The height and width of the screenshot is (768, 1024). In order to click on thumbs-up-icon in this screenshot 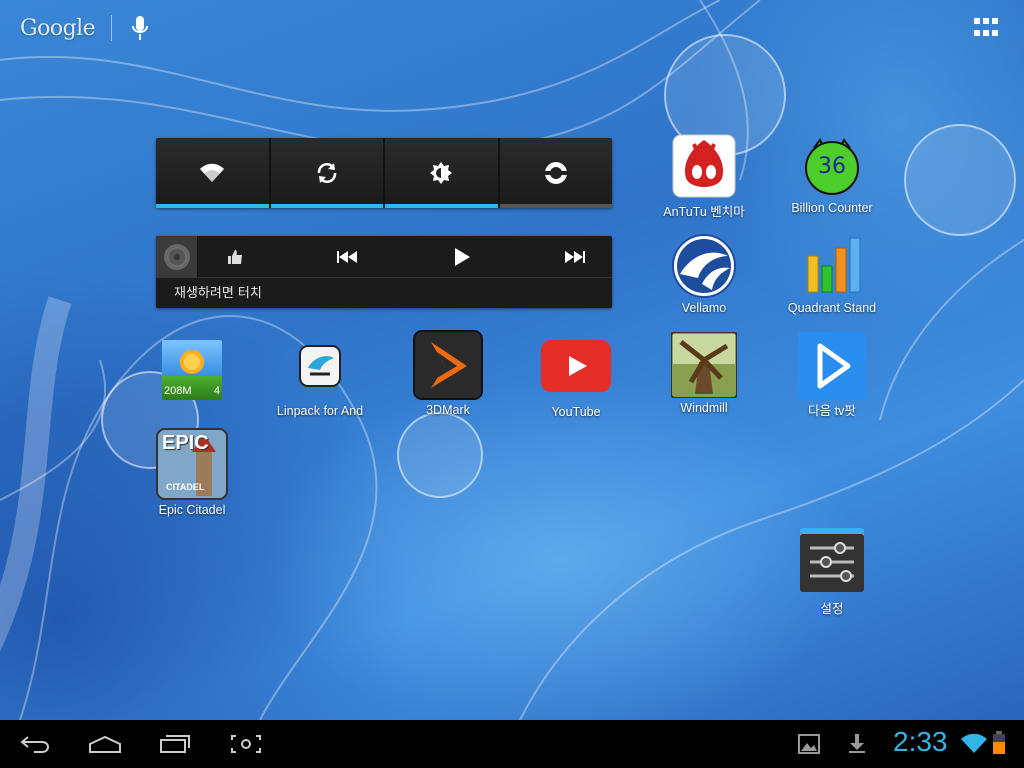, I will do `click(235, 257)`.